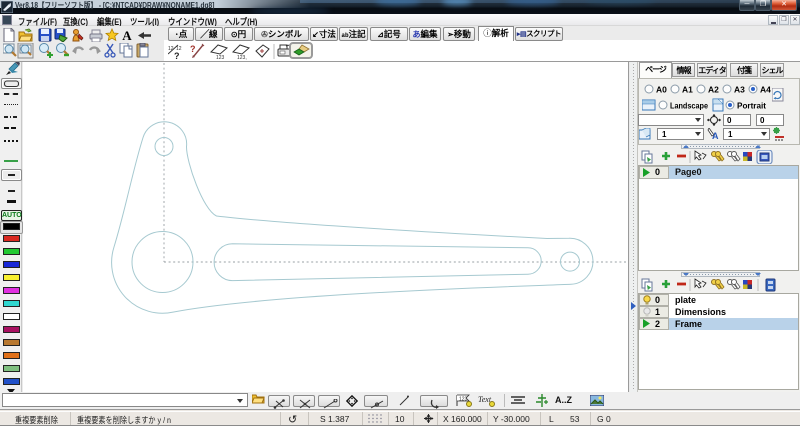 The height and width of the screenshot is (426, 800). Describe the element at coordinates (687, 90) in the screenshot. I see `svg-text: A1` at that location.